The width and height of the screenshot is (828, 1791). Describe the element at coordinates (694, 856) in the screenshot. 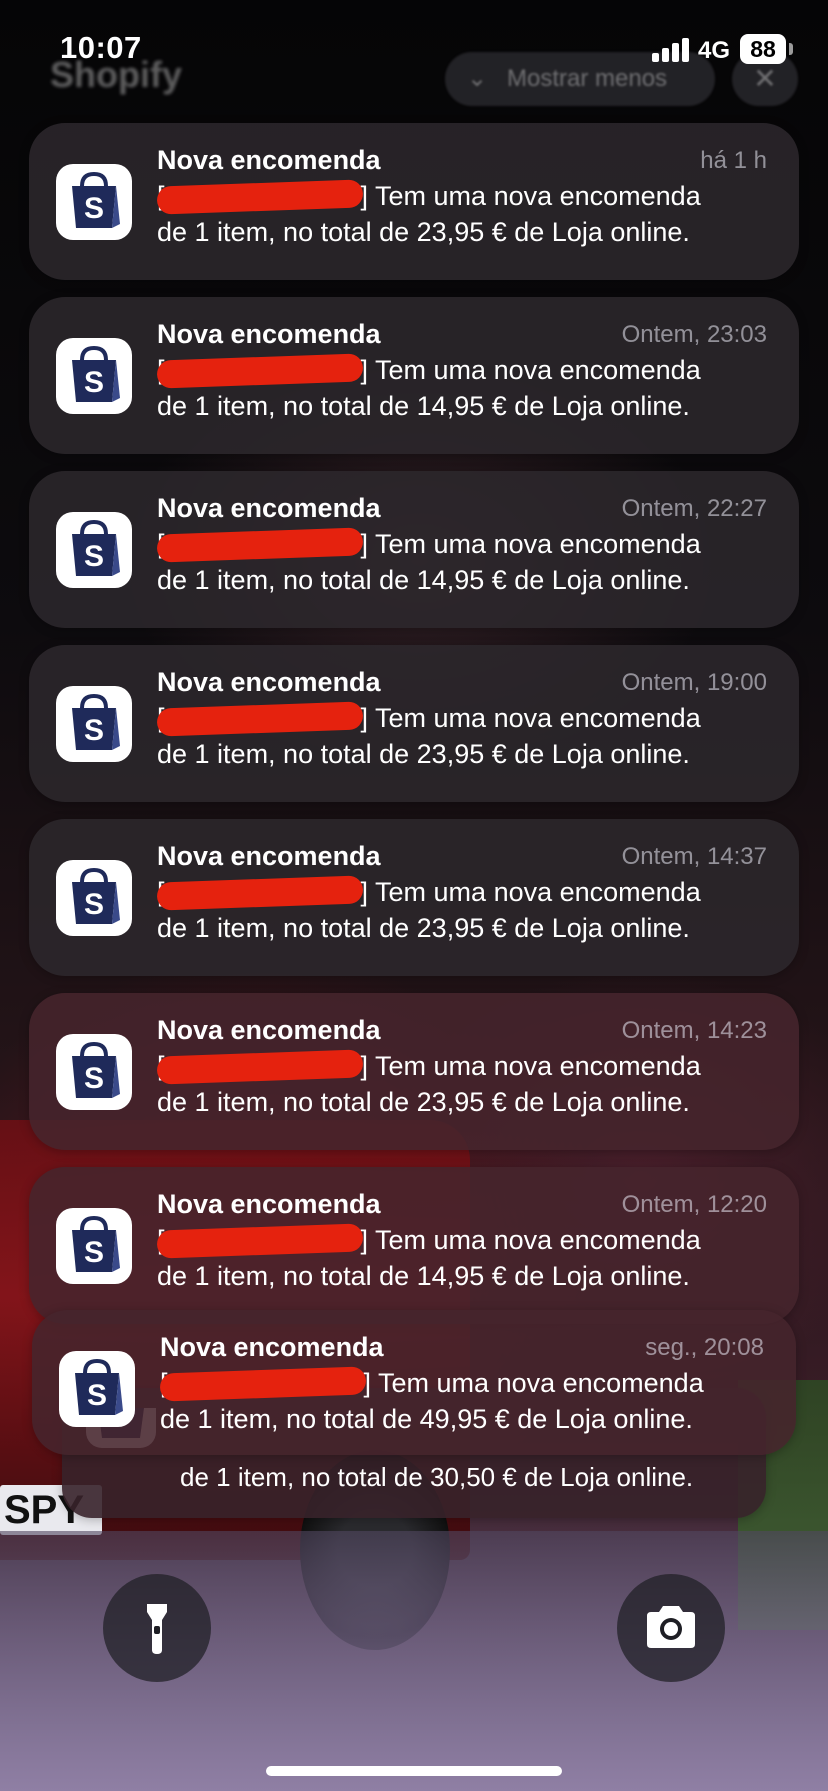

I see `notification-time: Ontem, 14:37` at that location.